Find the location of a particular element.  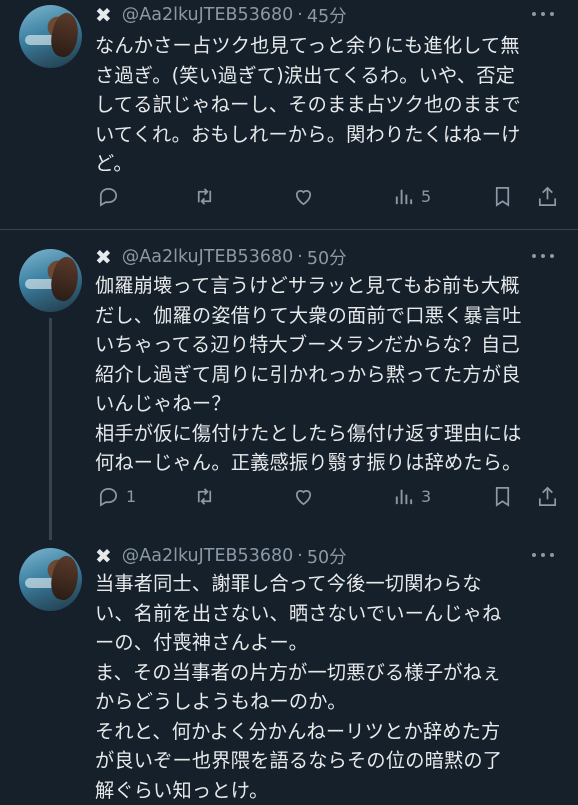

tweet-header: ✖ @ Aa2lkuJTEB53680 · 45分 is located at coordinates (221, 15).